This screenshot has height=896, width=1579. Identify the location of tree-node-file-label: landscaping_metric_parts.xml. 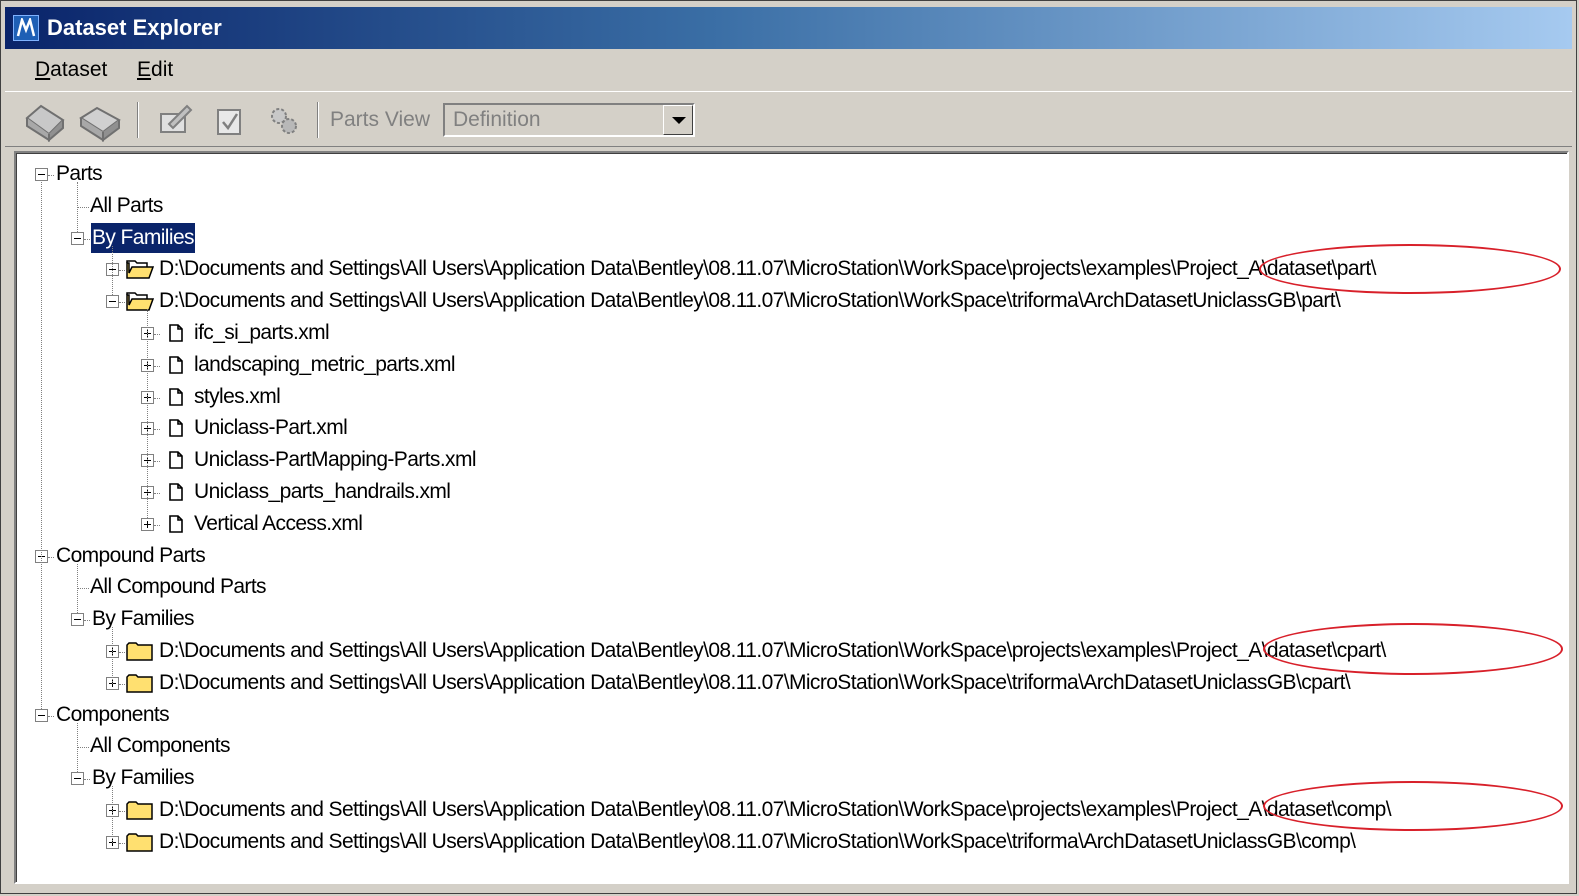
(324, 365).